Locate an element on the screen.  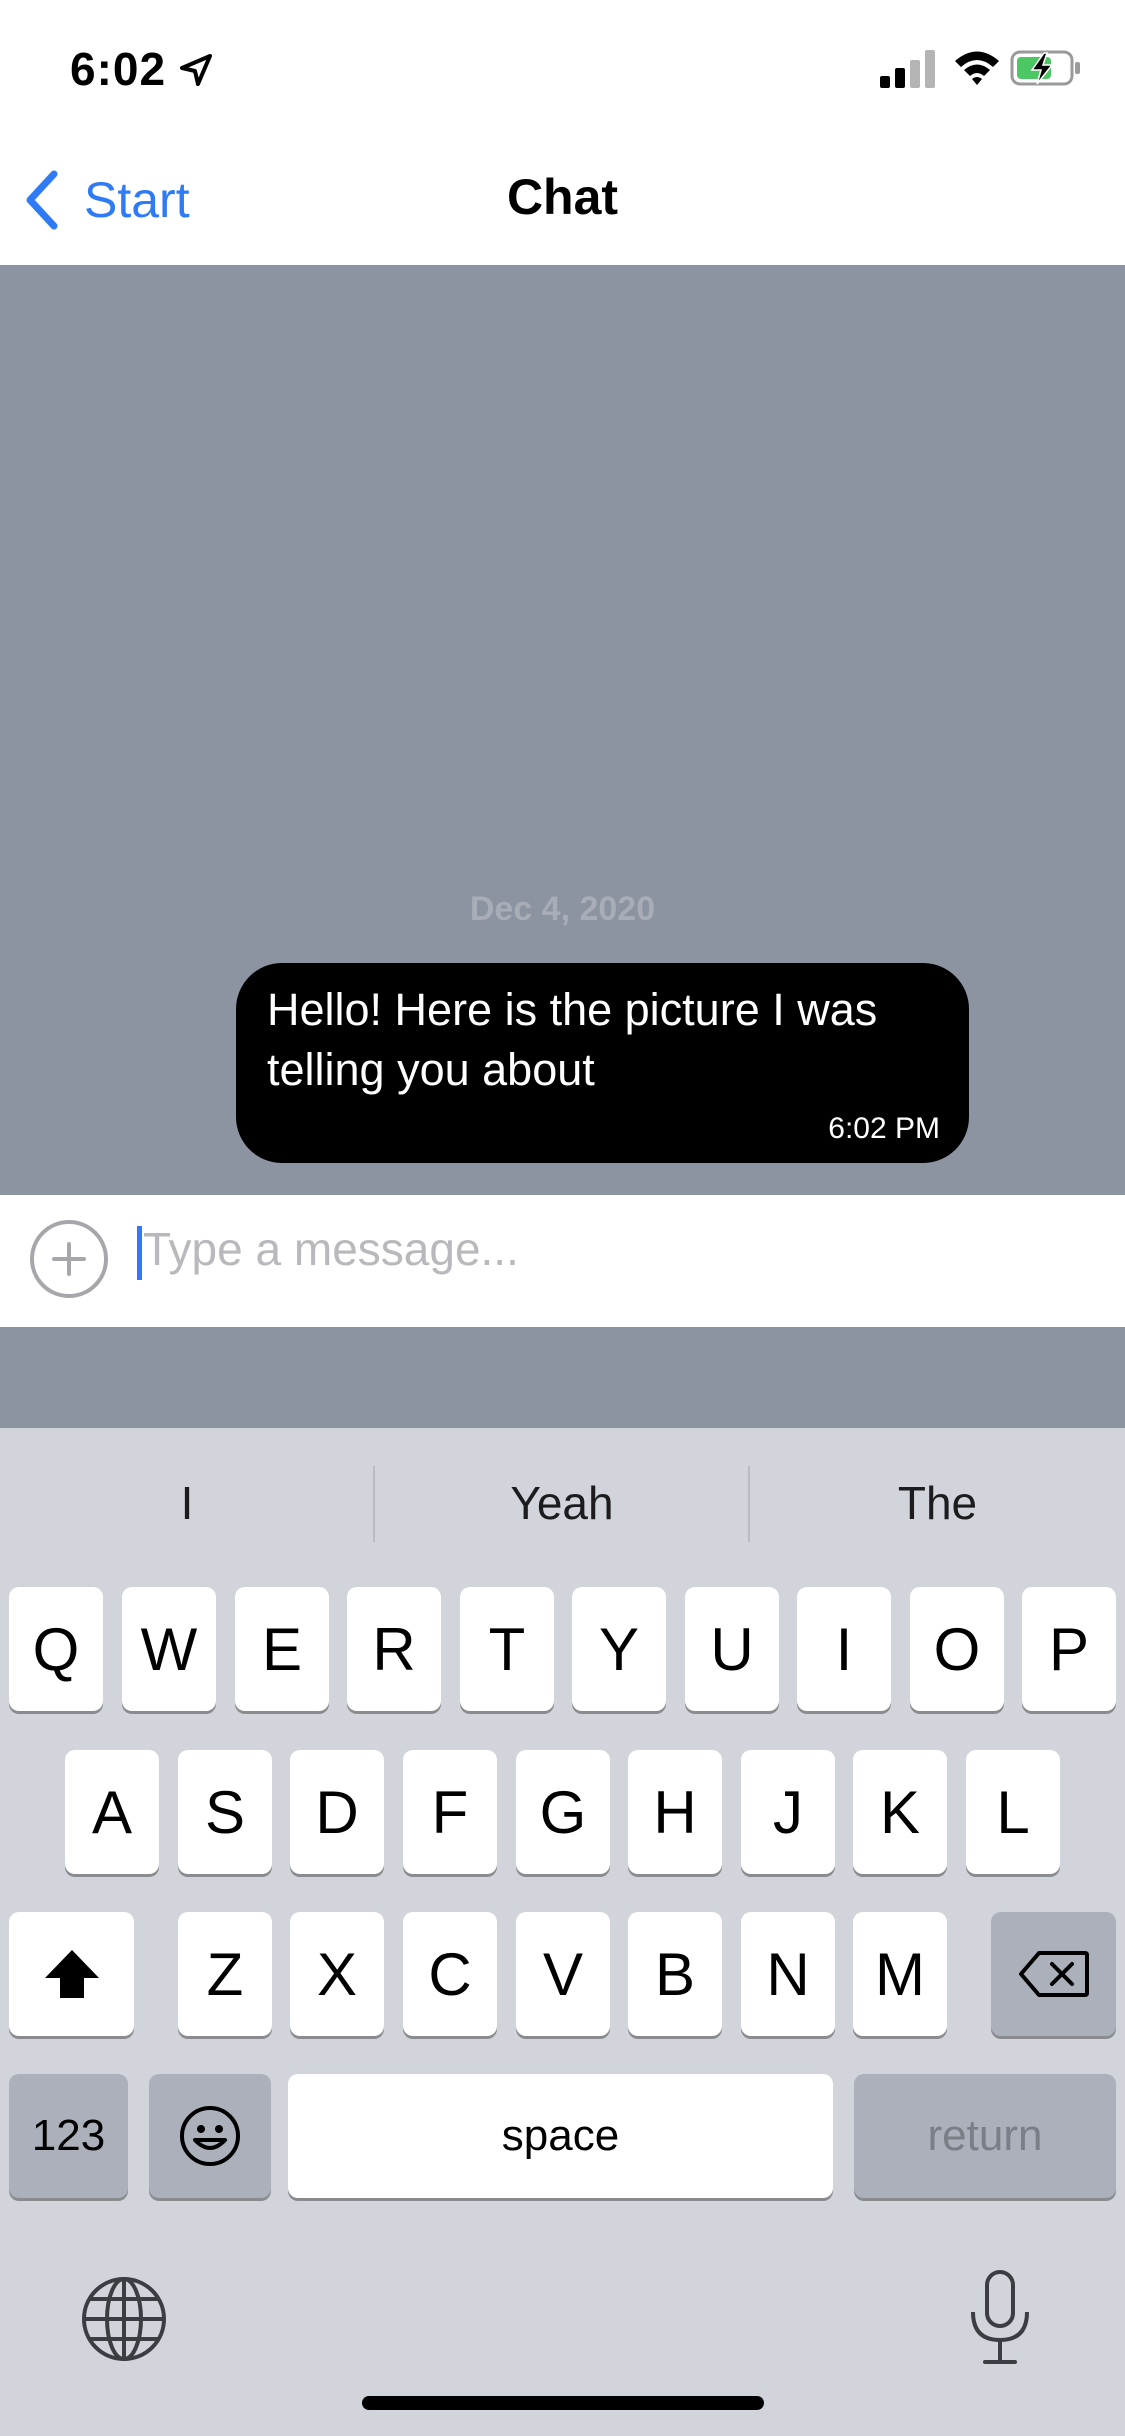
key-u: U is located at coordinates (732, 1649).